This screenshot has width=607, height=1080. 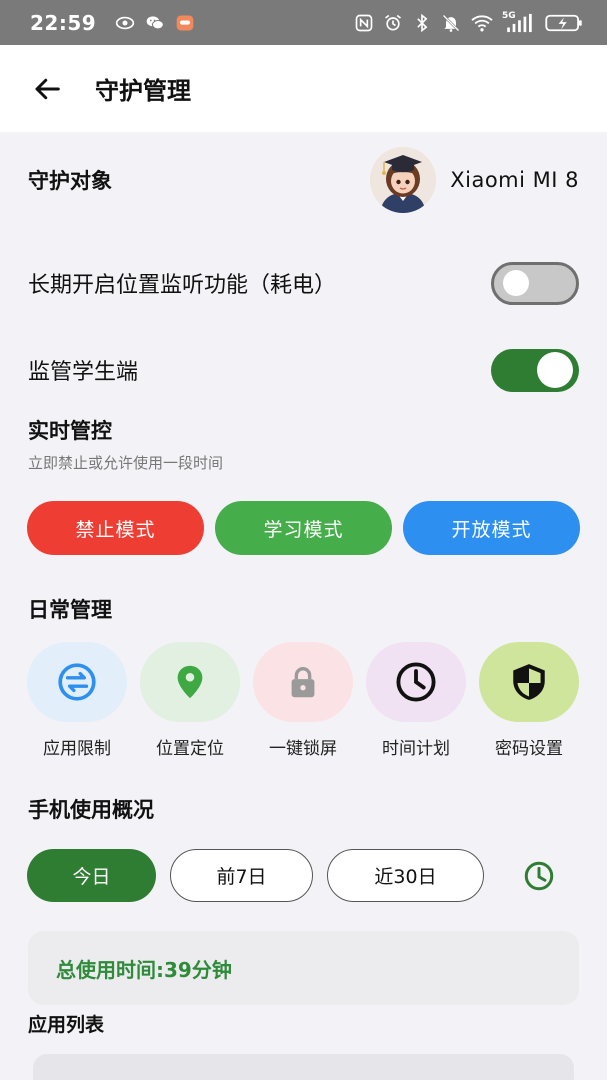 I want to click on status-bar: 22:59 5G, so click(x=303, y=22).